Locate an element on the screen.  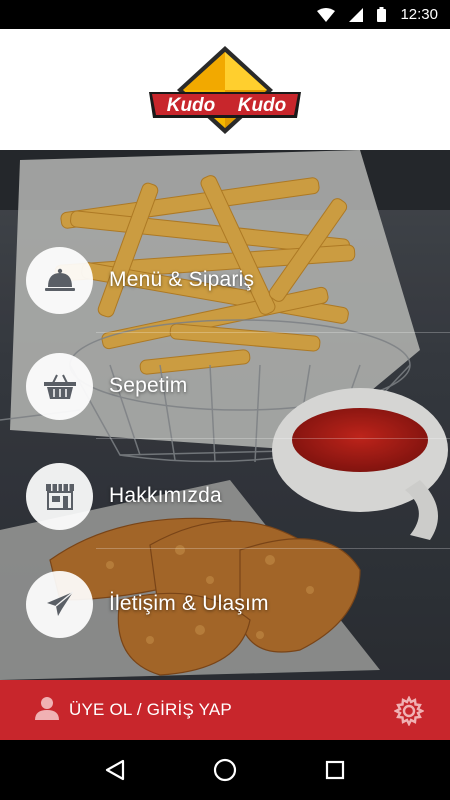
menu-item-about: Hakkımızda is located at coordinates (225, 497).